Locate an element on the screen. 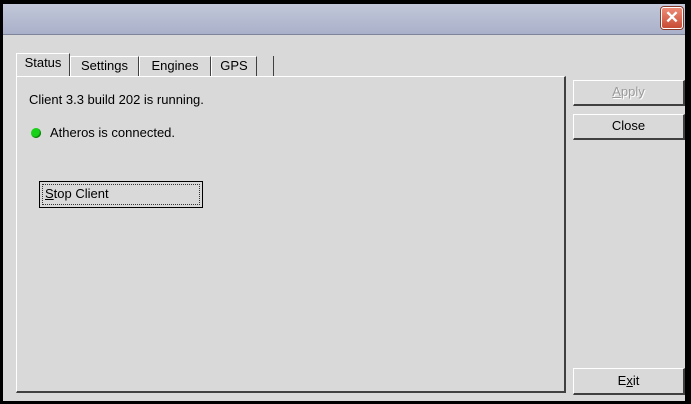  tab-engines-label: Engines is located at coordinates (175, 65).